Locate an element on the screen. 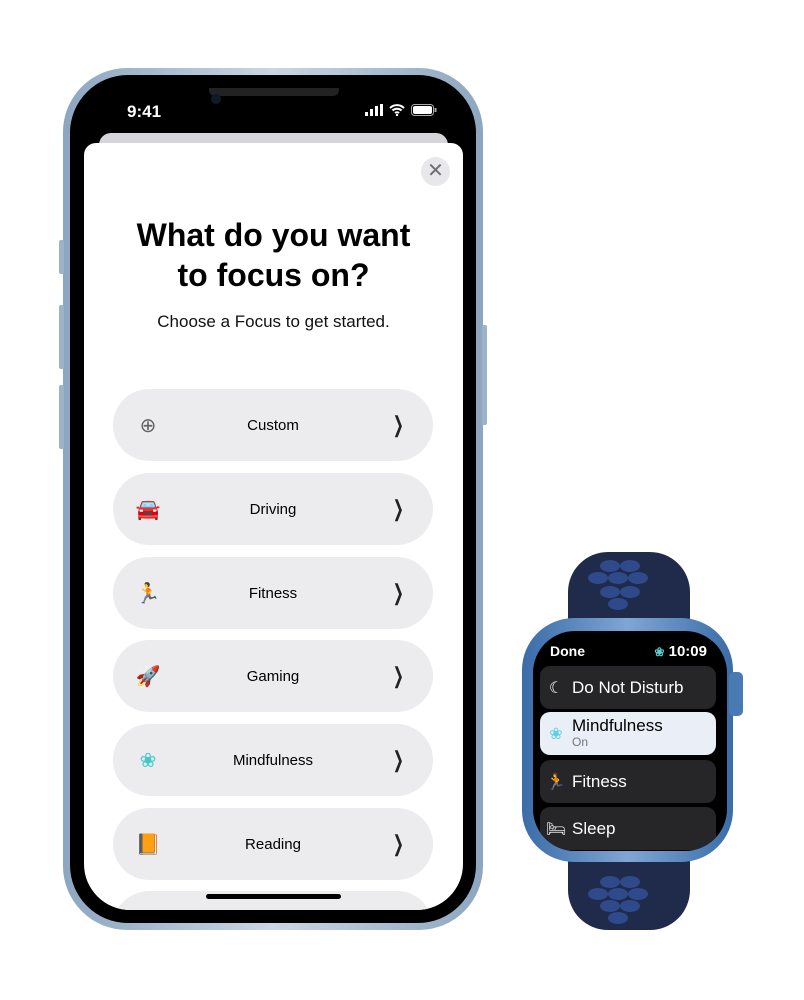 The image size is (804, 1000). focus-option-gaming: 🚀 Gaming ❯ is located at coordinates (273, 676).